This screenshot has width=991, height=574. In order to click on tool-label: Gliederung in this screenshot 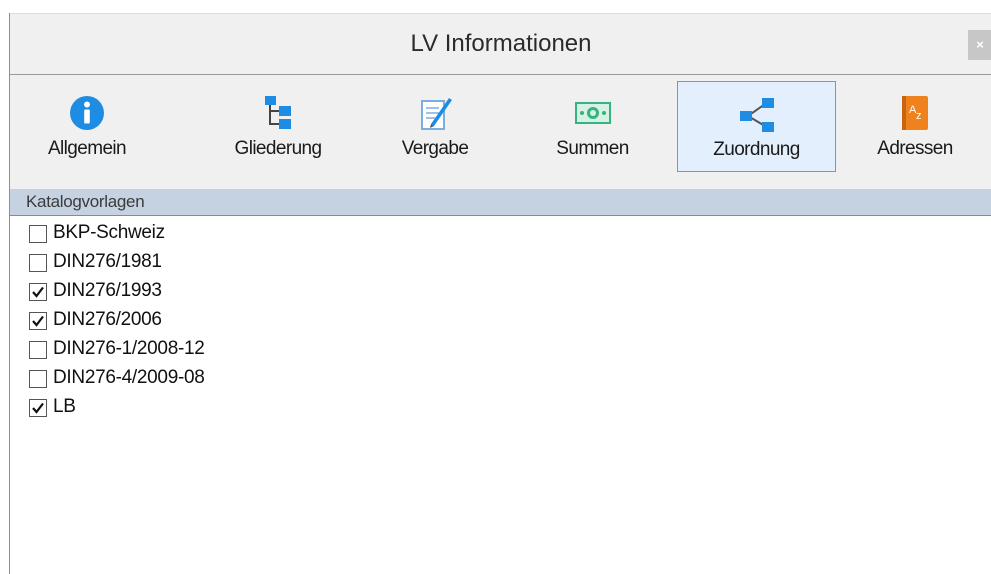, I will do `click(278, 148)`.